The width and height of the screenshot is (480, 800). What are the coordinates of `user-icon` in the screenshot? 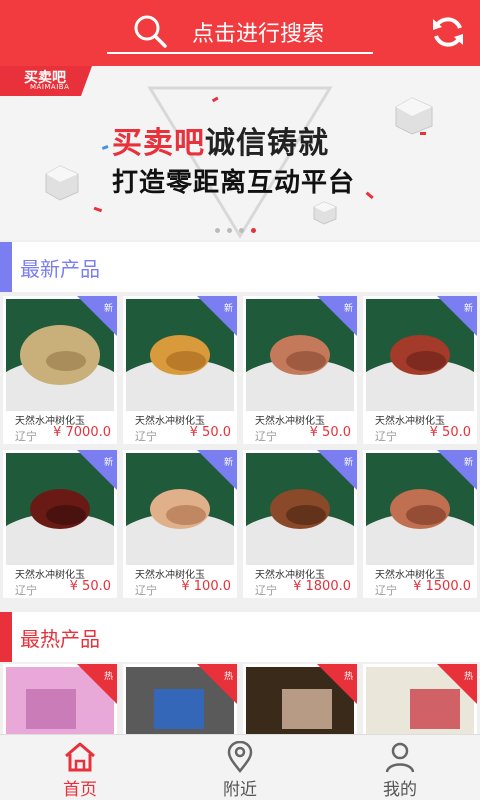 It's located at (400, 757).